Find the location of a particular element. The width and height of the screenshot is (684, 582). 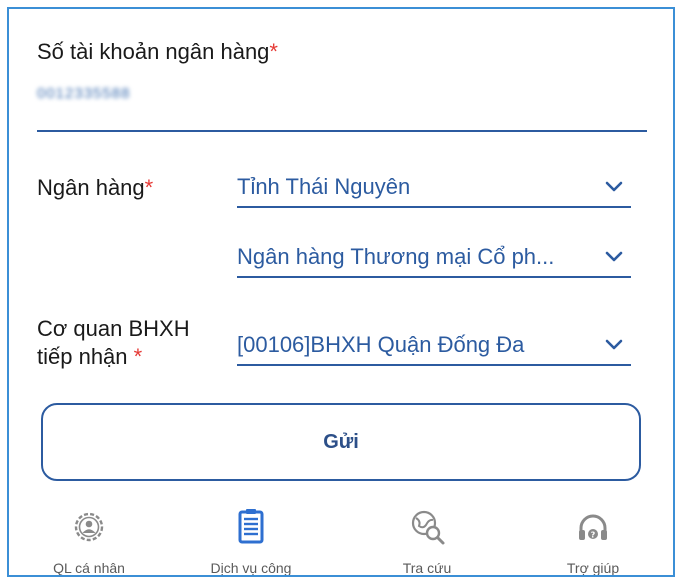

nav-label: Trợ giúp is located at coordinates (593, 568).